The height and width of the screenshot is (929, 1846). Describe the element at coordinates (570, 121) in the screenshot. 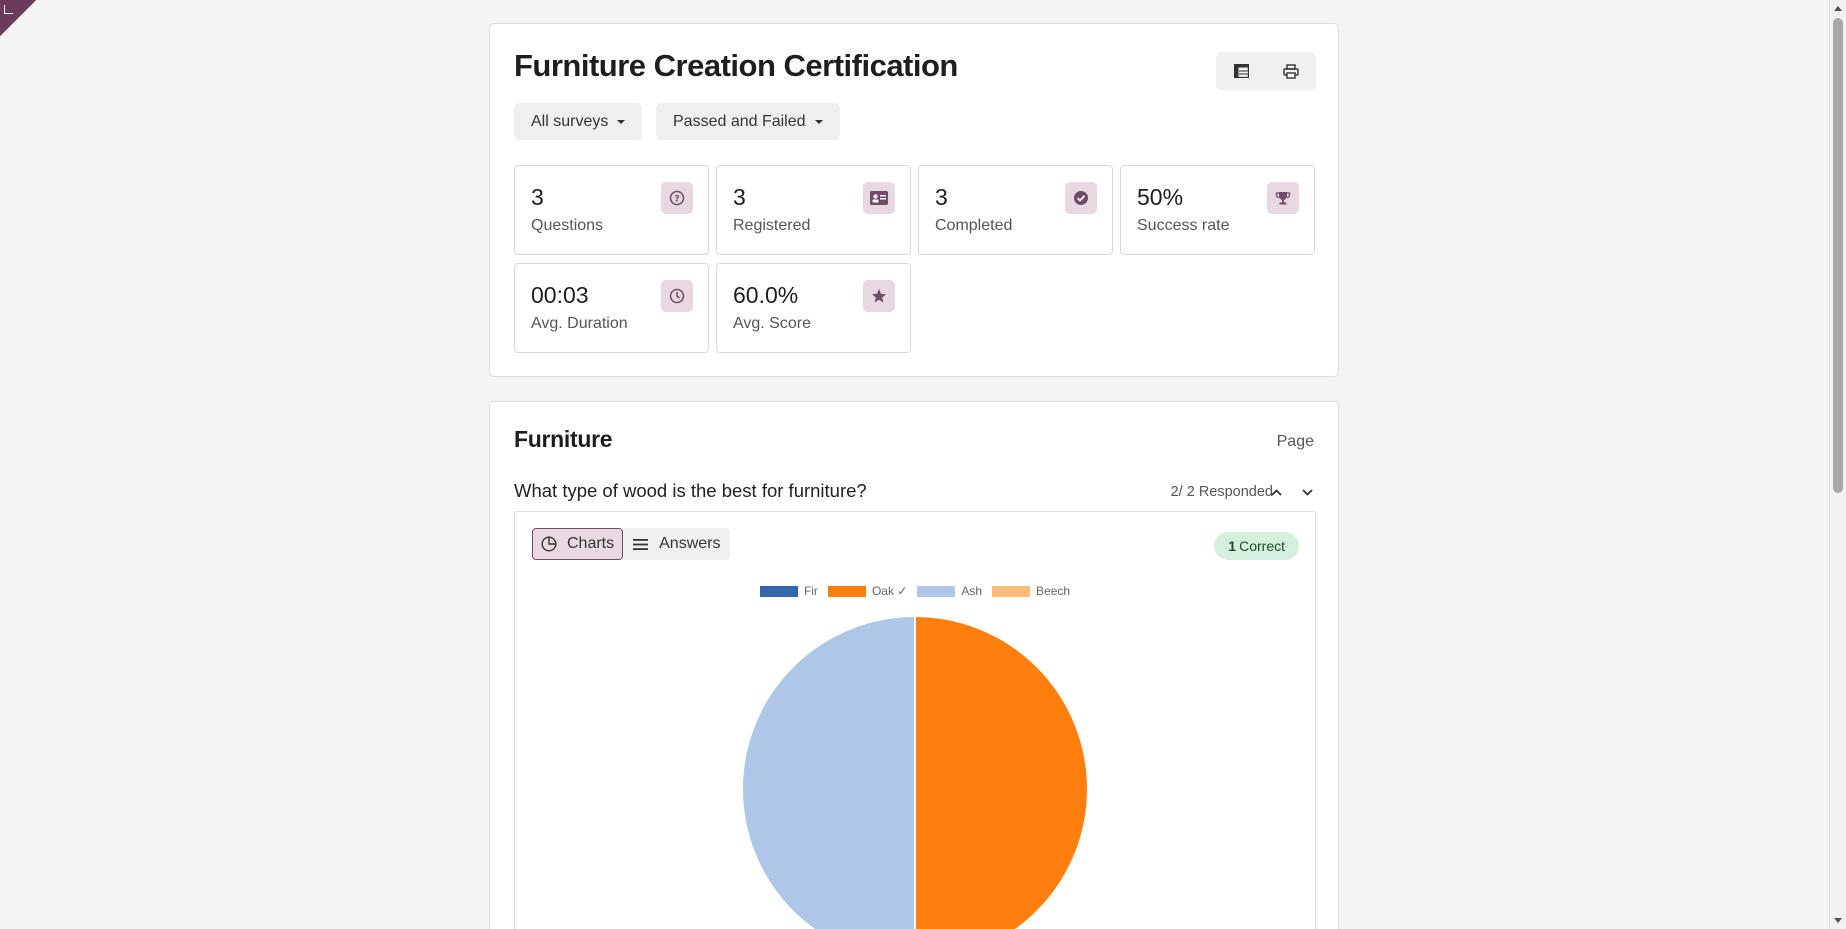

I see `survey-filter-label: All surveys` at that location.